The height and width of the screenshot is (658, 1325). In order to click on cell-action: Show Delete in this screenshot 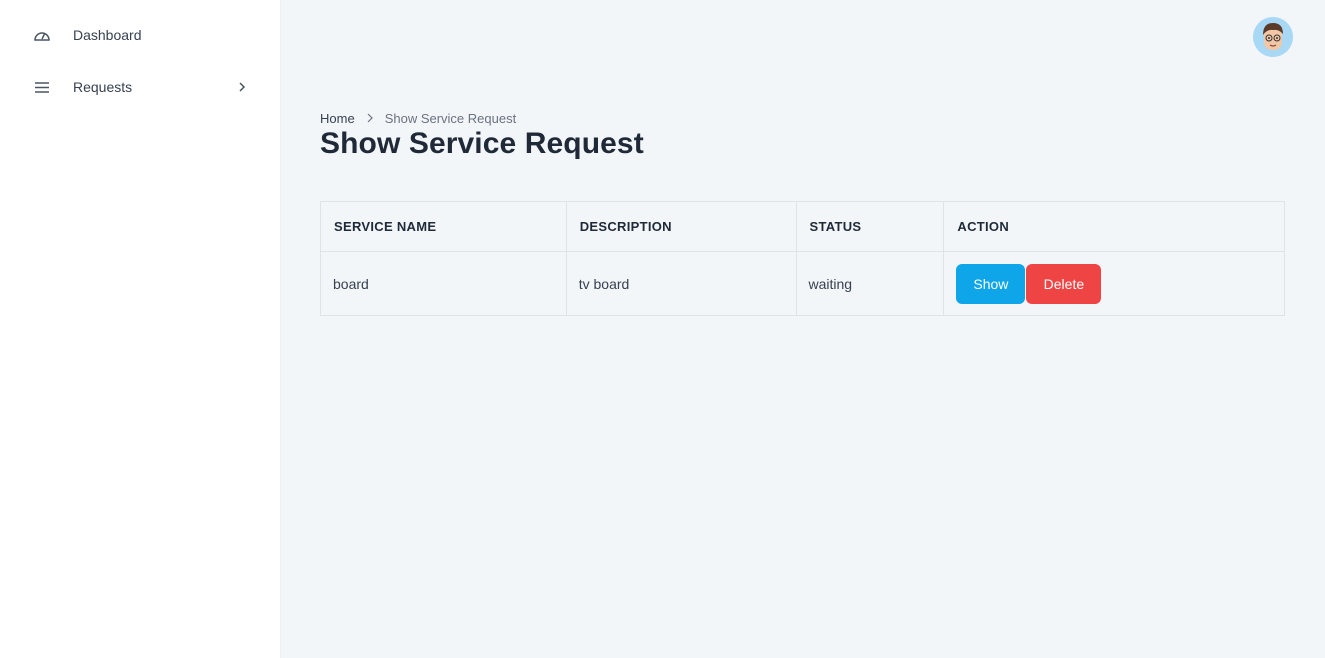, I will do `click(1114, 283)`.